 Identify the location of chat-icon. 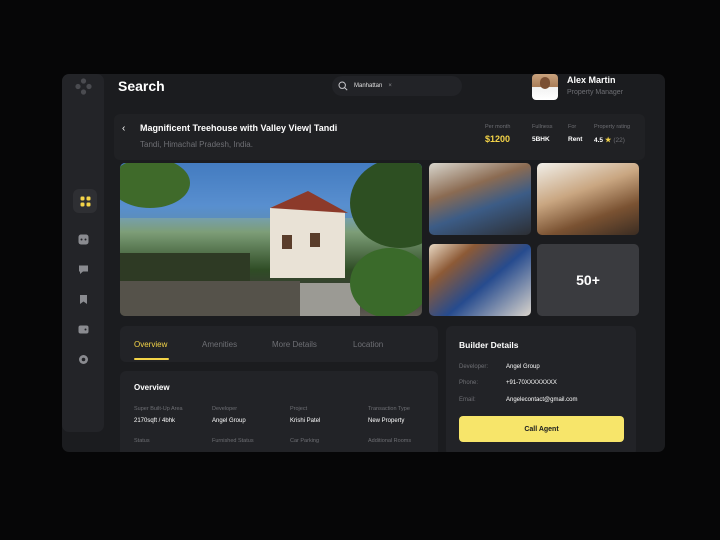
(83, 269).